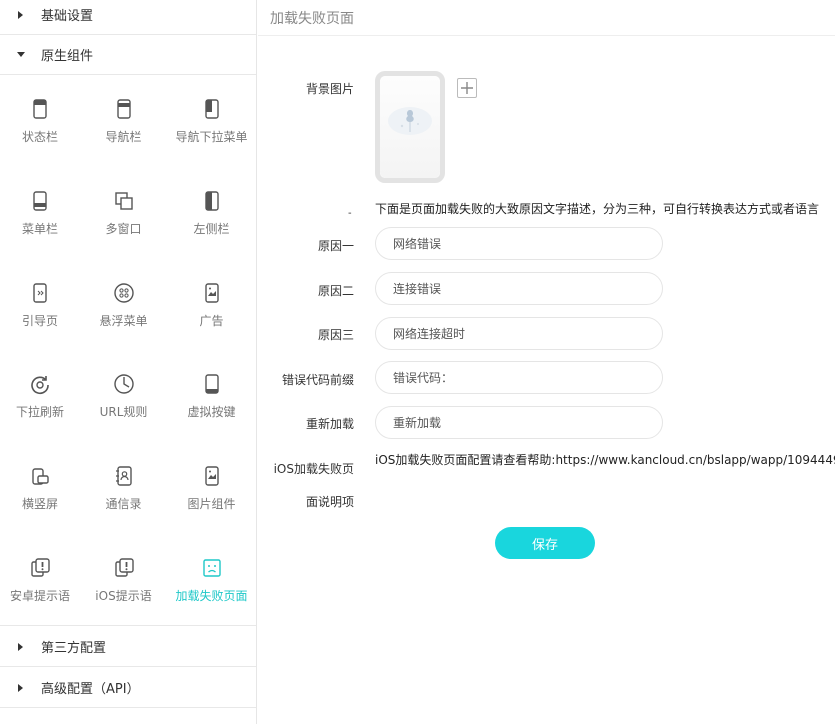 The width and height of the screenshot is (835, 724). I want to click on phone-dropdown-icon, so click(211, 109).